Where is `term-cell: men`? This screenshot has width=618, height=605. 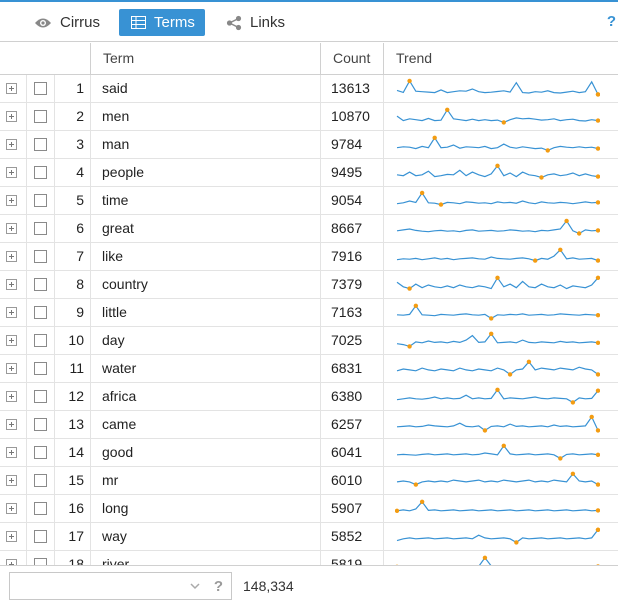 term-cell: men is located at coordinates (115, 117).